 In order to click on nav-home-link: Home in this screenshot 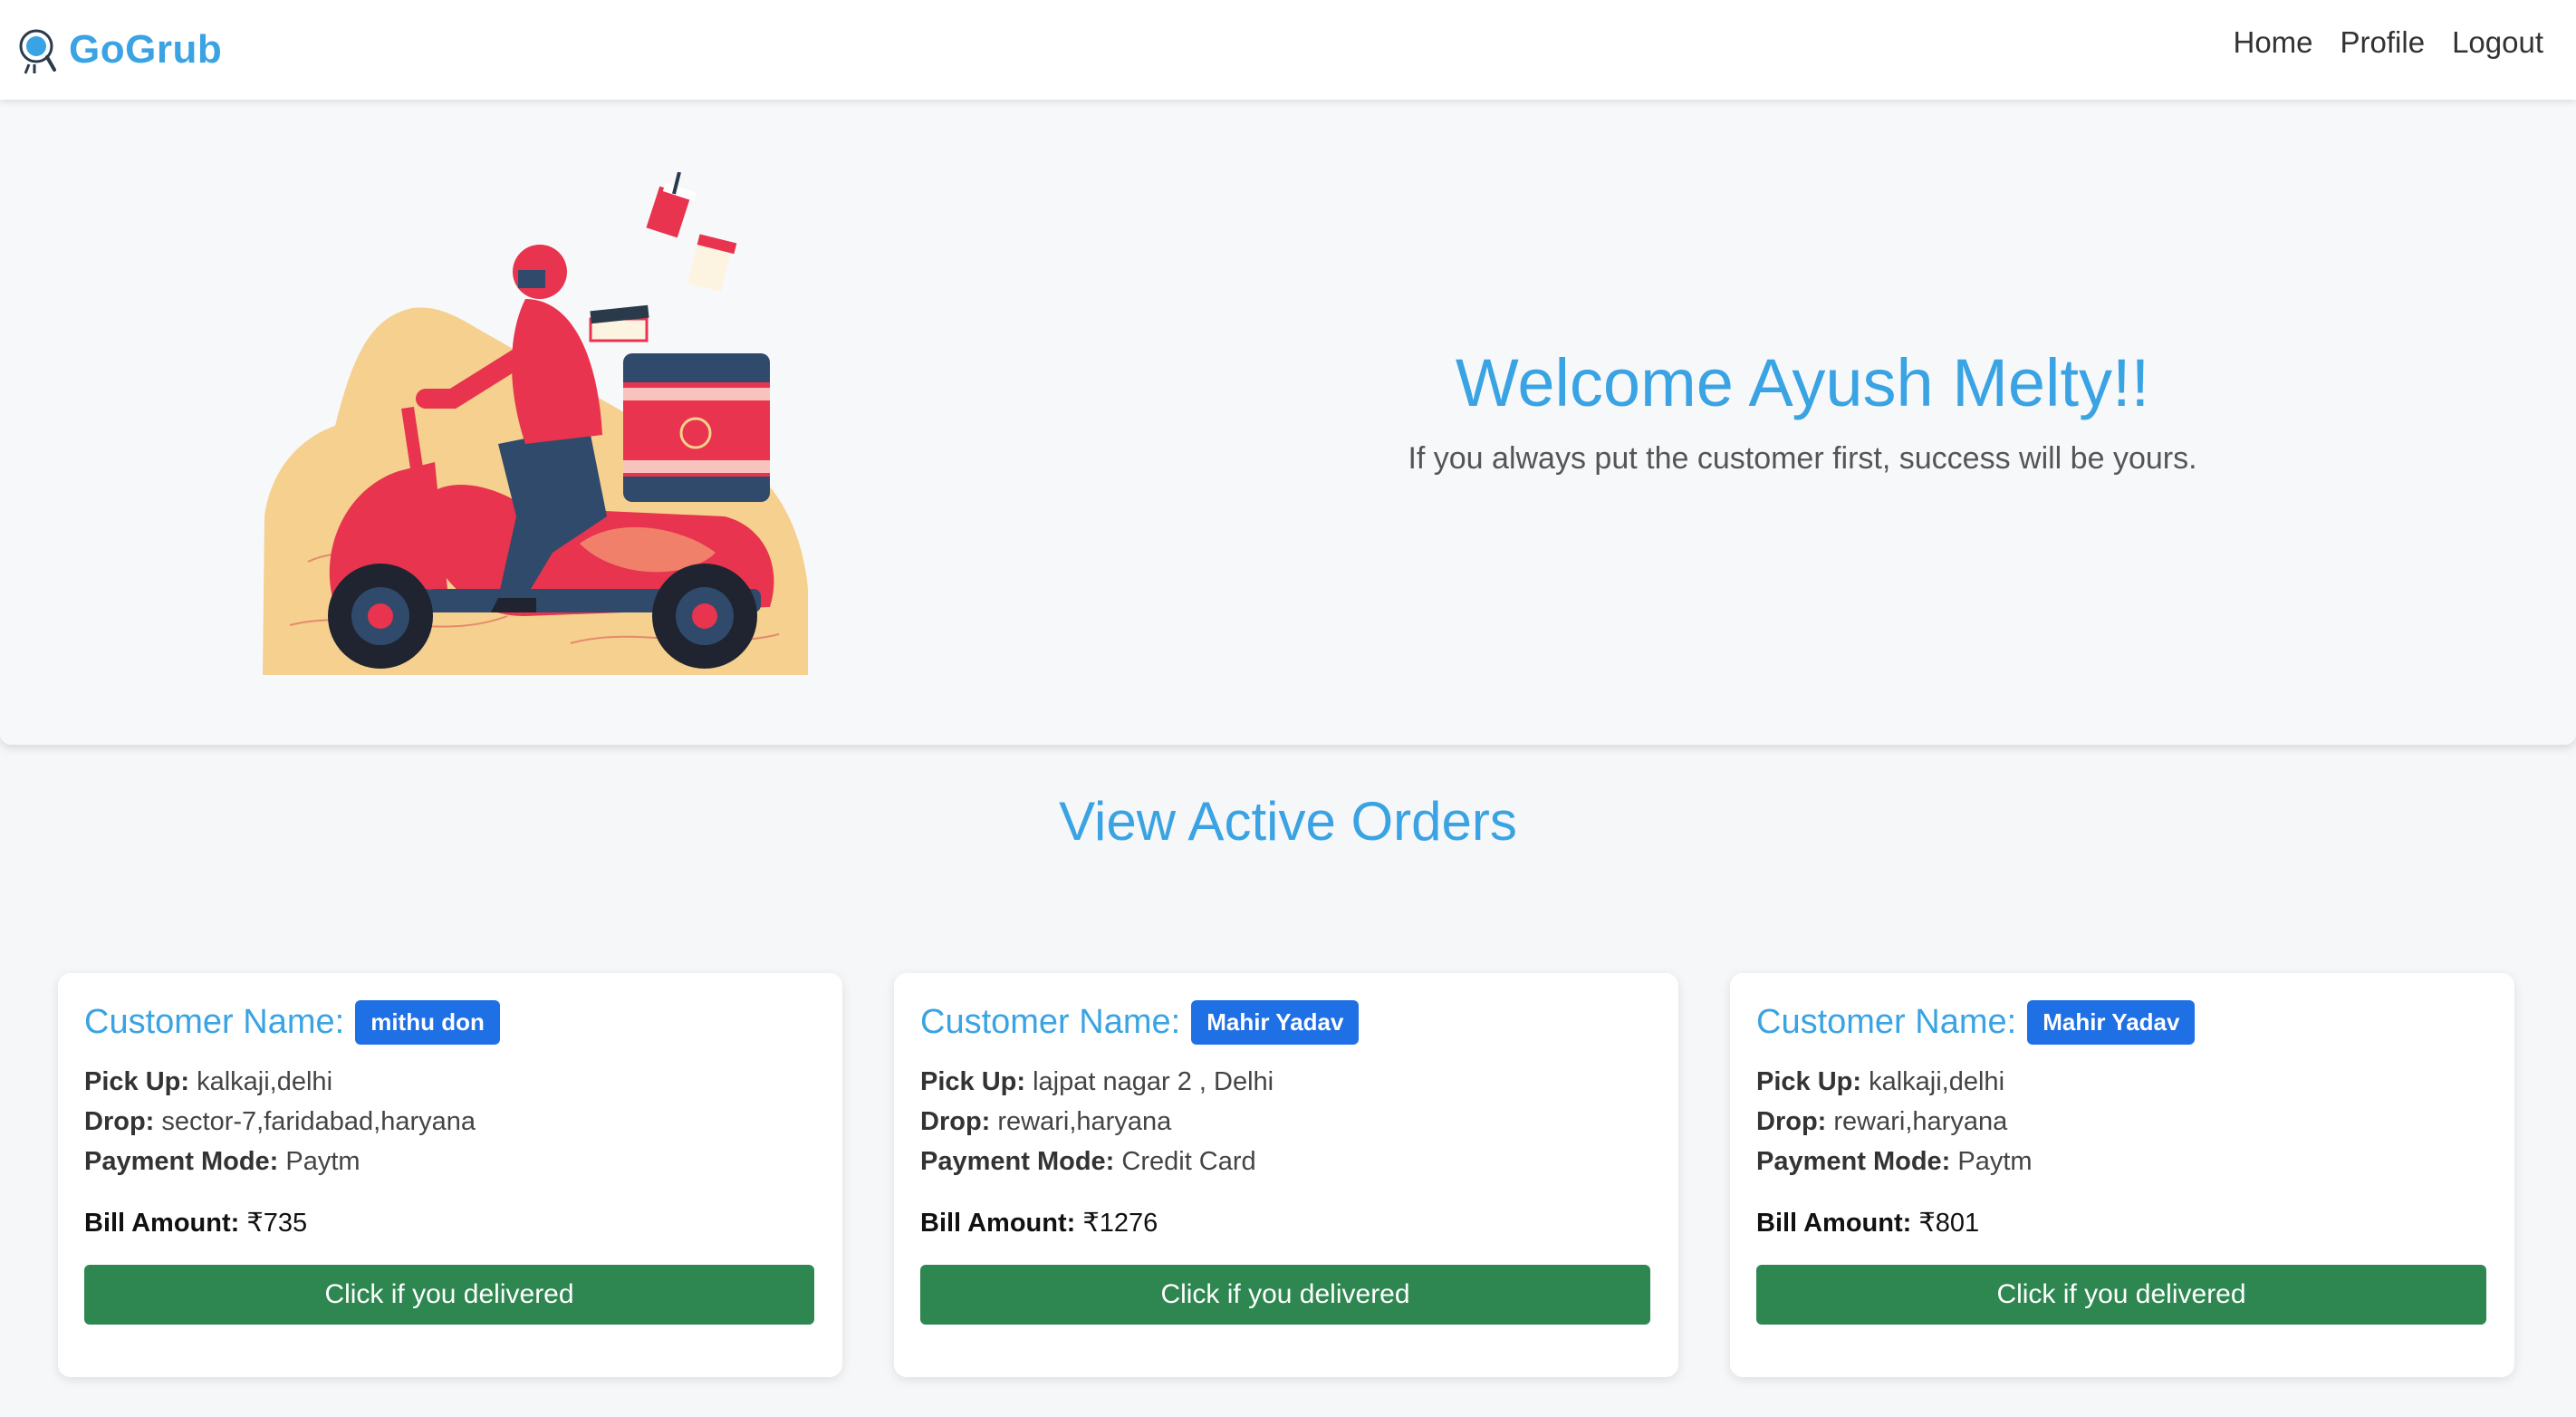, I will do `click(2272, 43)`.